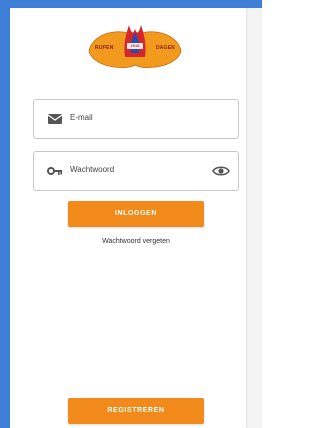 This screenshot has width=320, height=428. I want to click on logo-center-text: 2018, so click(135, 45).